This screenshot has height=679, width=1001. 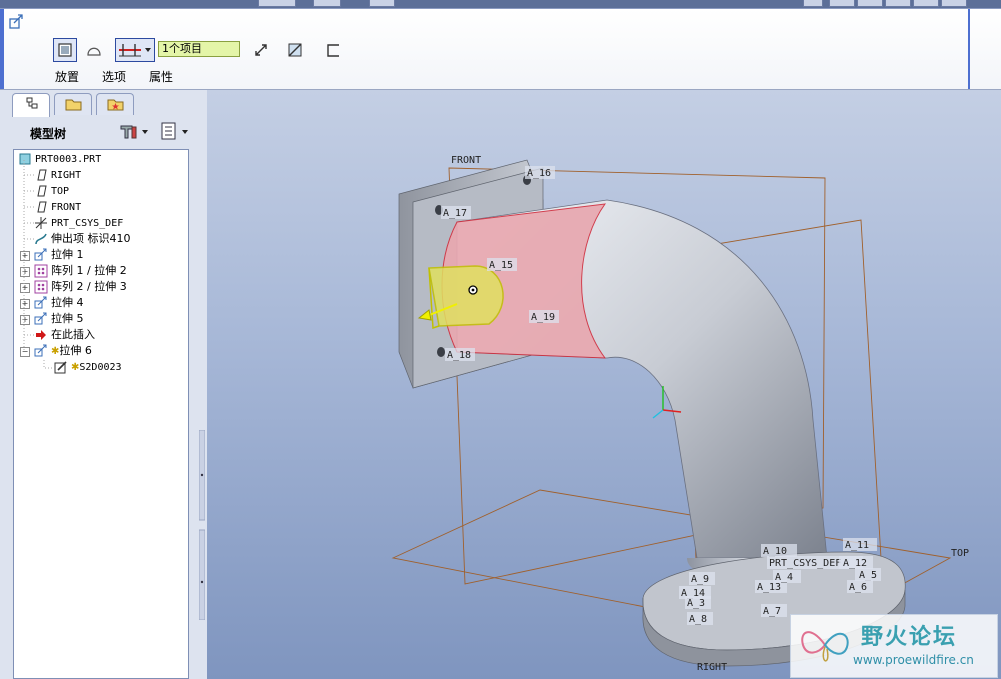 What do you see at coordinates (855, 563) in the screenshot?
I see `label-a12: A_12` at bounding box center [855, 563].